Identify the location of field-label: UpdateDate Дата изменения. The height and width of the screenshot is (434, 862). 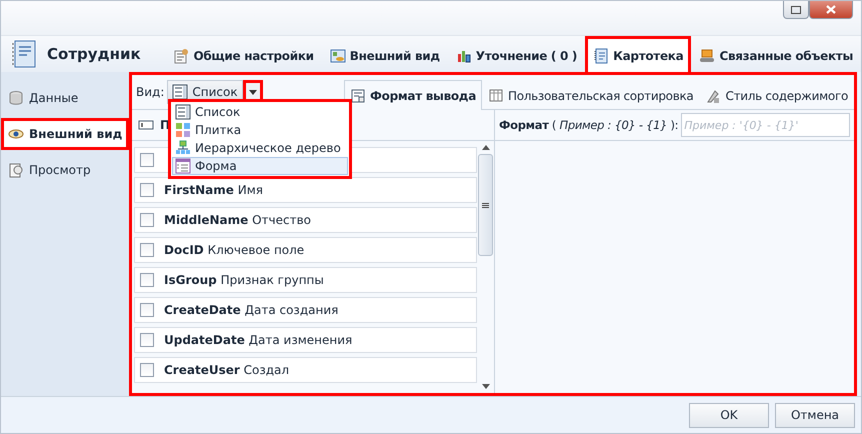
(258, 340).